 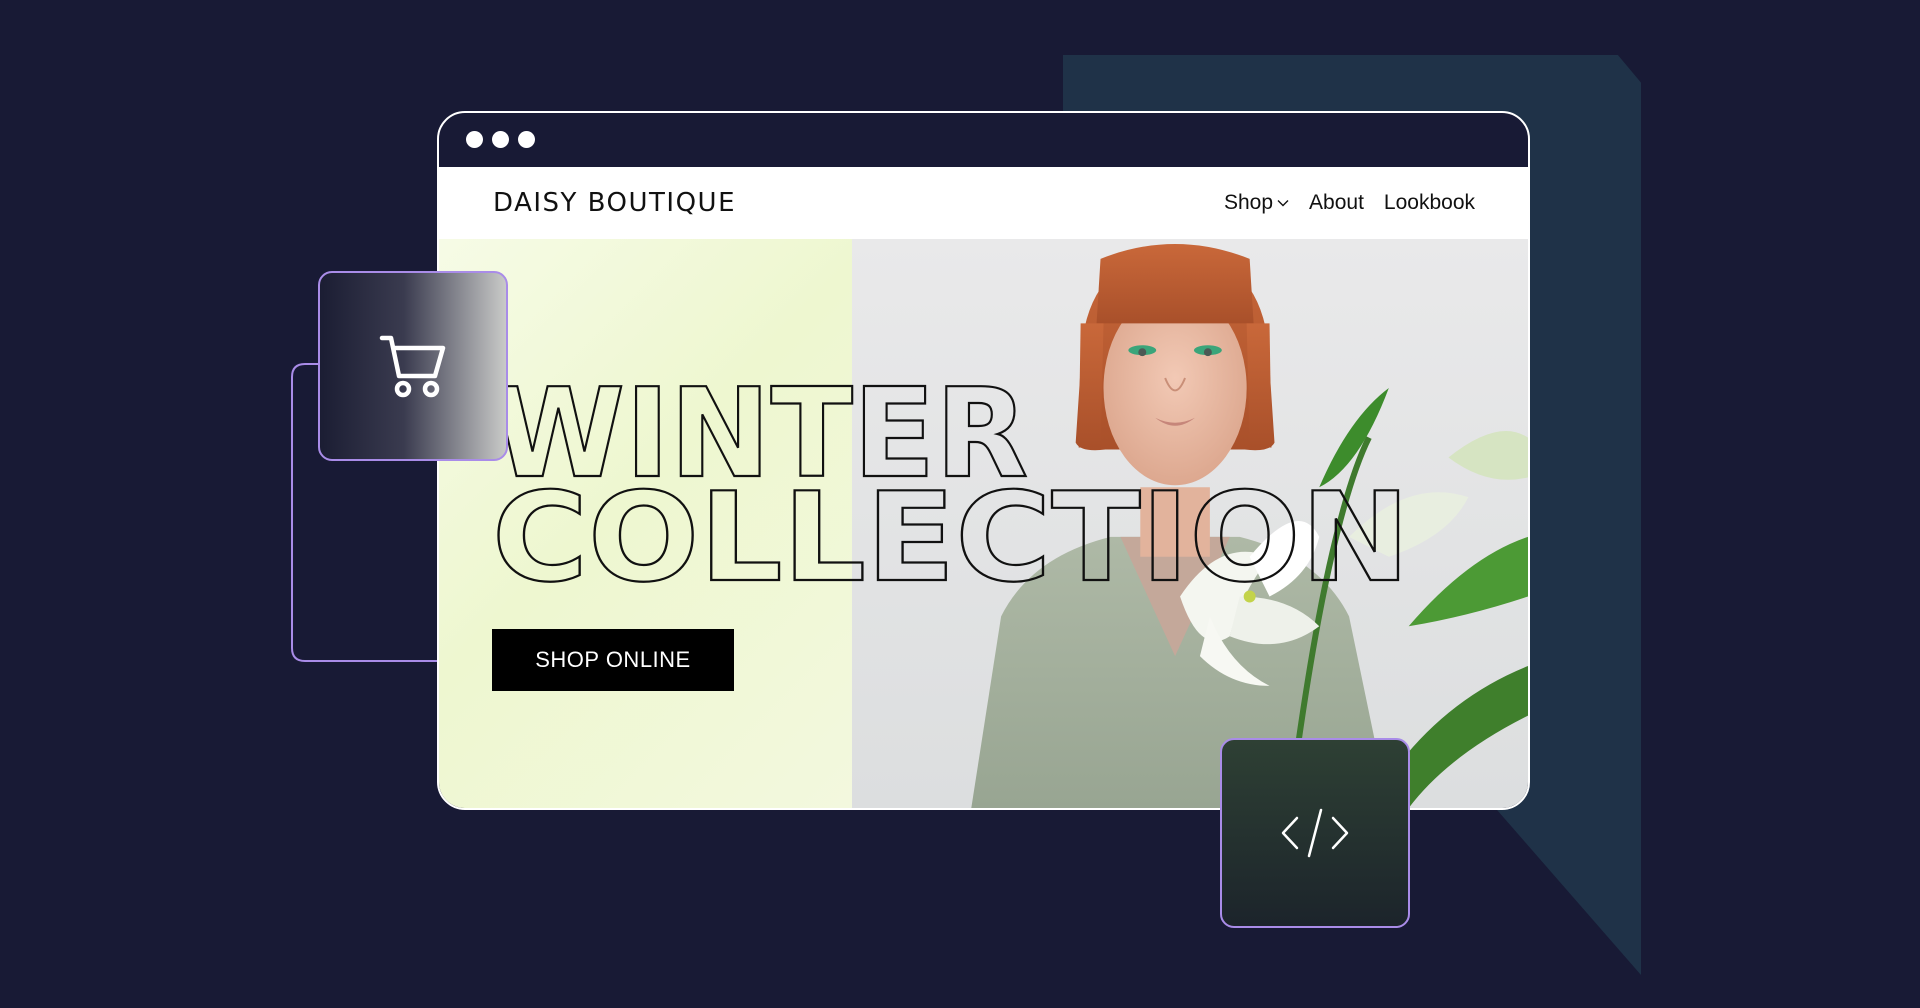 I want to click on nav-item-about: About, so click(x=1336, y=203).